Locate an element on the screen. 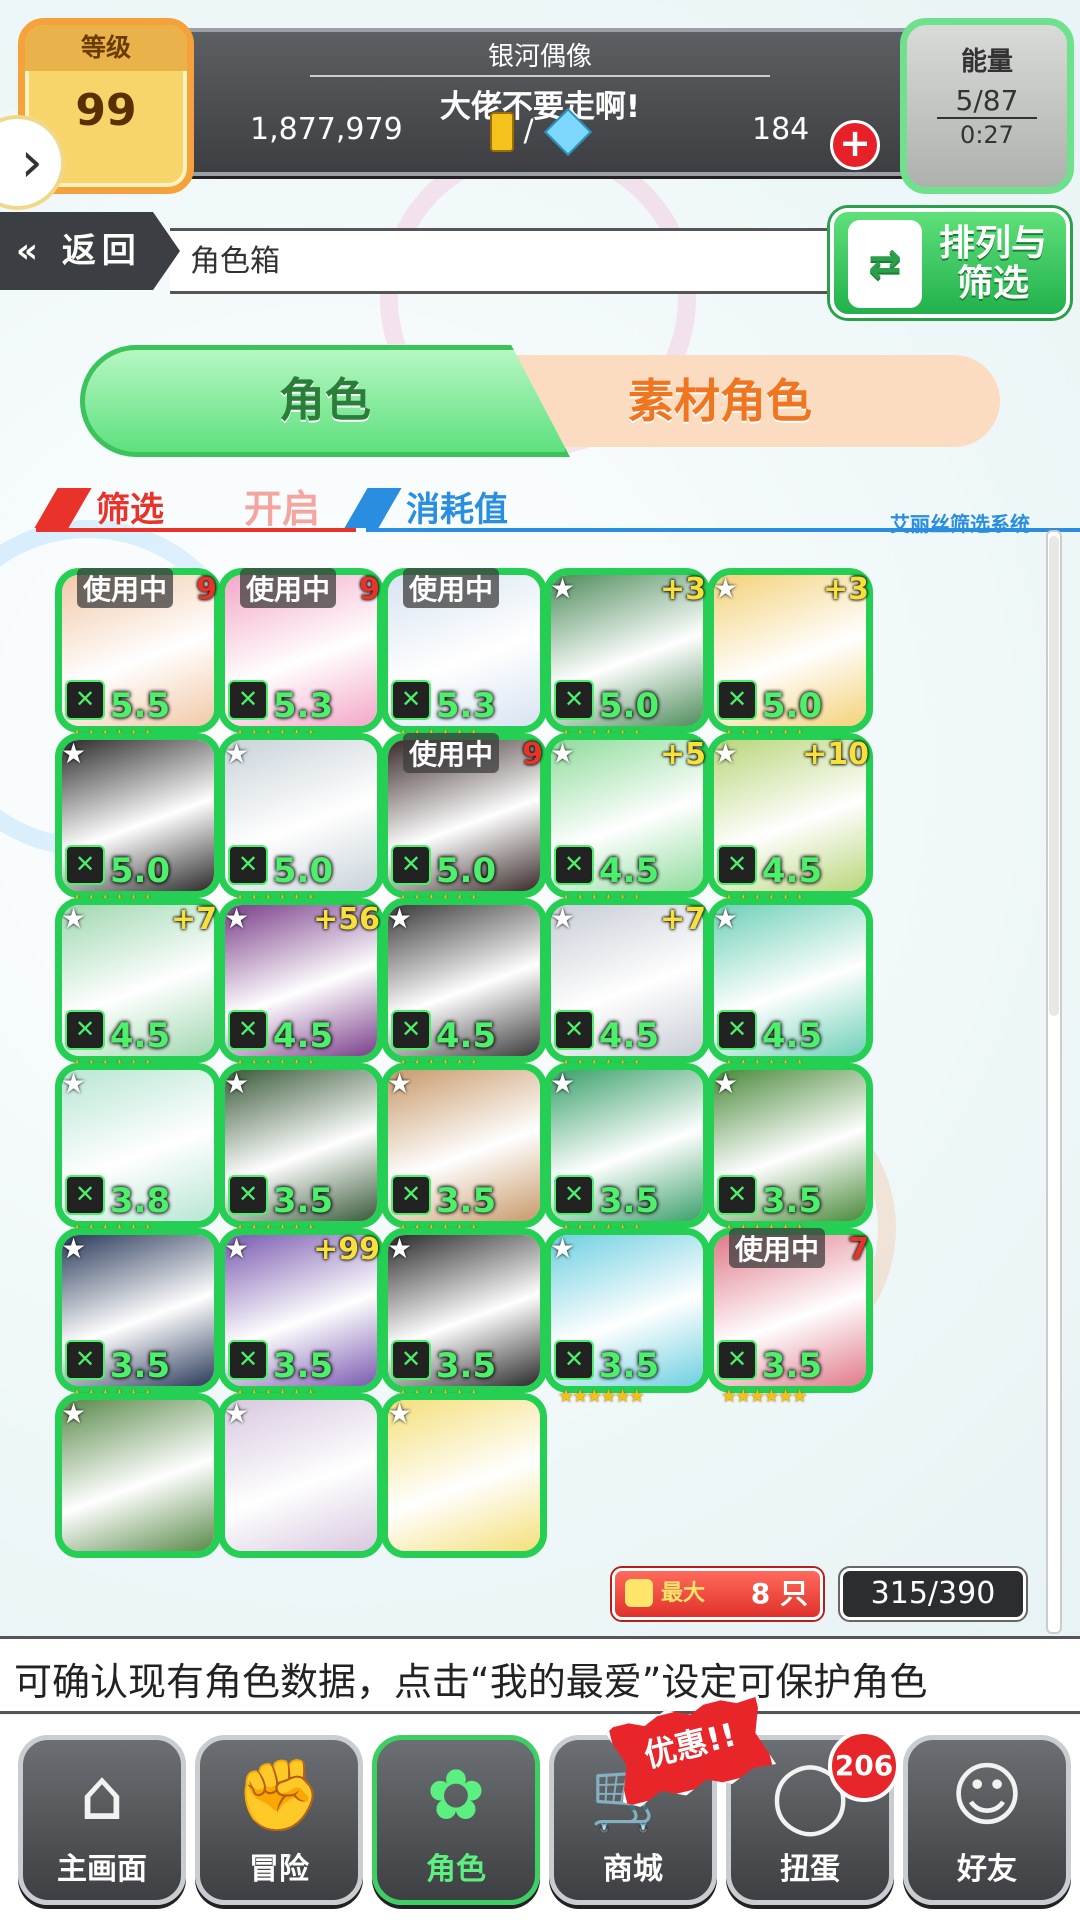  character-card: ★+99✕3.5★★★★★★ is located at coordinates (303, 1320).